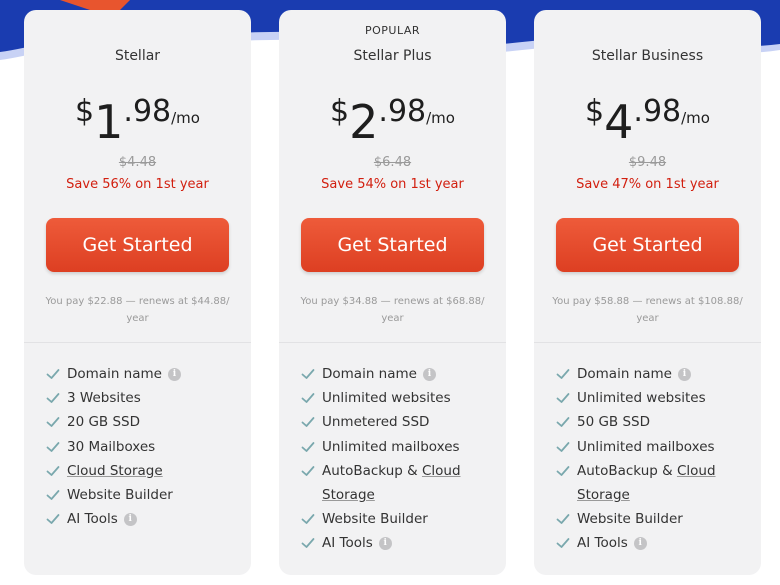 This screenshot has width=780, height=585. I want to click on price-dollars: 2, so click(364, 122).